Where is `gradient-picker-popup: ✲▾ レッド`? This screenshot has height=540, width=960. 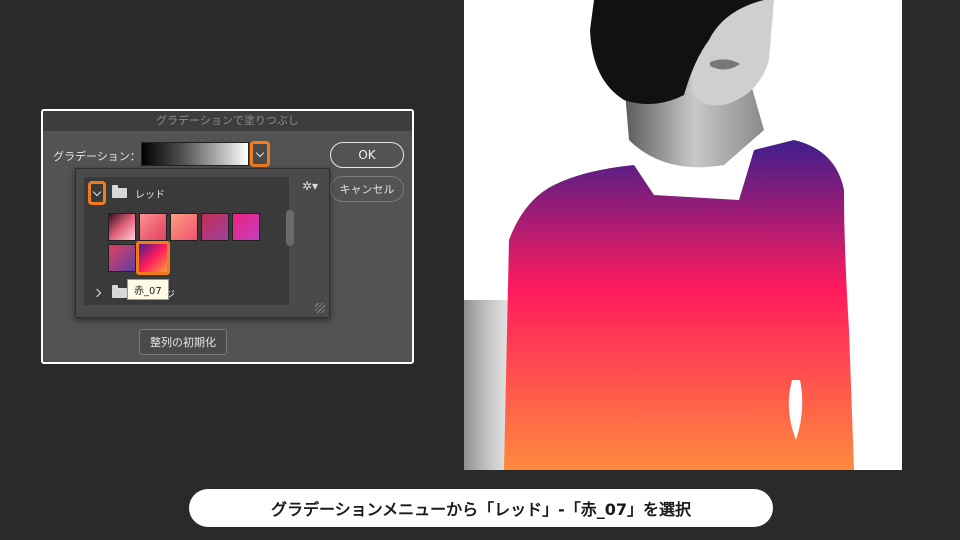 gradient-picker-popup: ✲▾ レッド is located at coordinates (202, 243).